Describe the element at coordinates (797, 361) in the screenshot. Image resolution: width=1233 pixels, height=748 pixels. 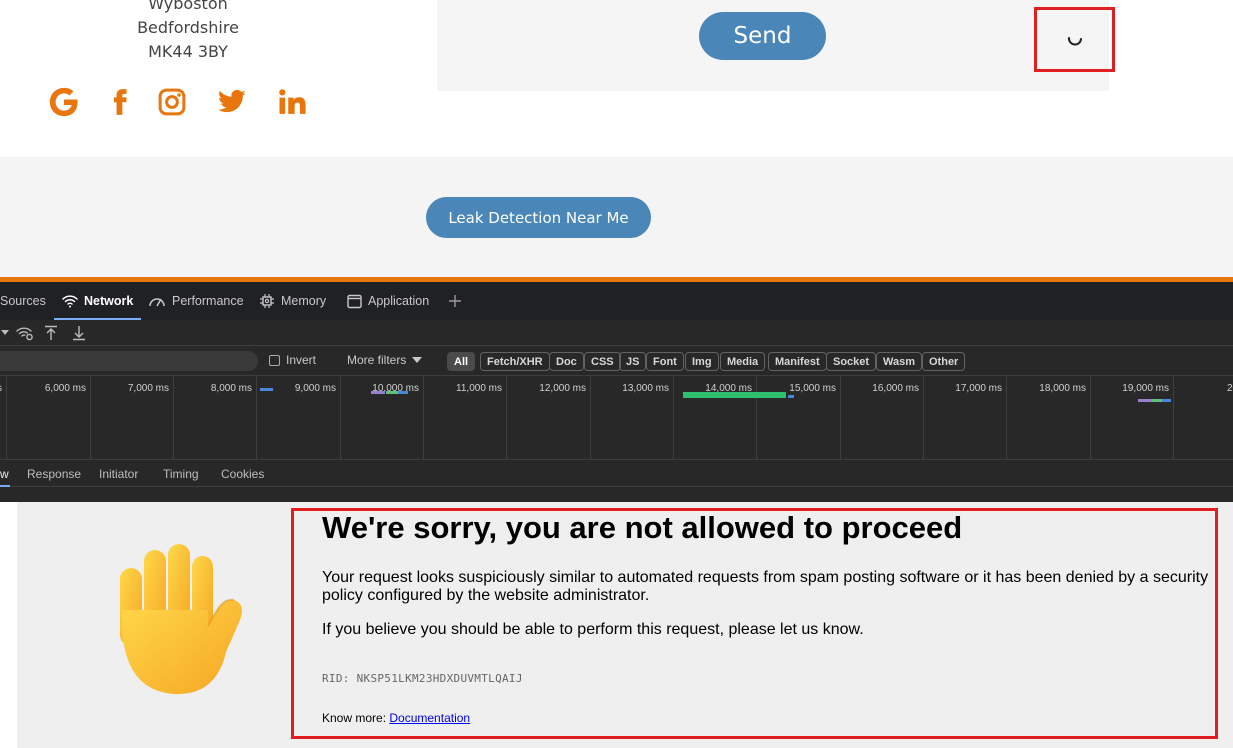
I see `filter-chip-manifest: Manifest` at that location.